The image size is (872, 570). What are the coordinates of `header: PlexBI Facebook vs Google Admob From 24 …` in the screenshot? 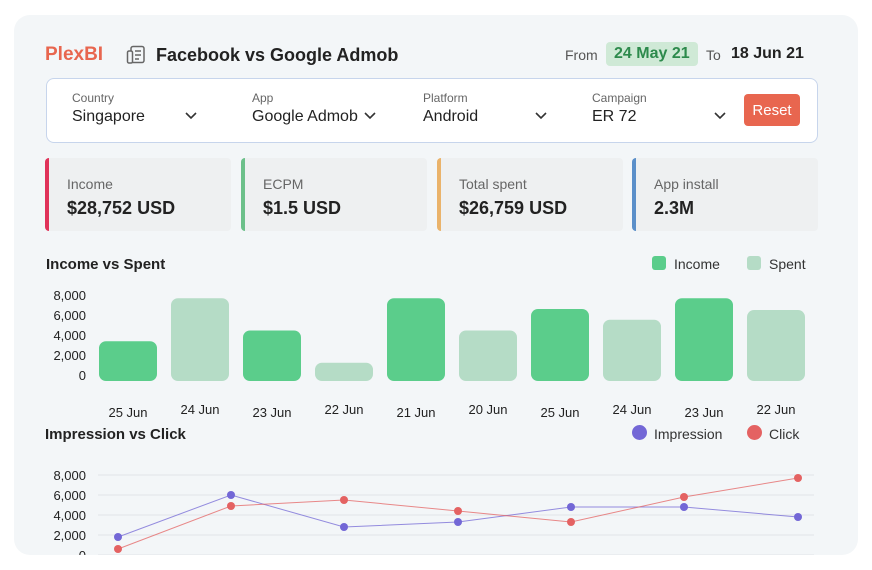 It's located at (436, 45).